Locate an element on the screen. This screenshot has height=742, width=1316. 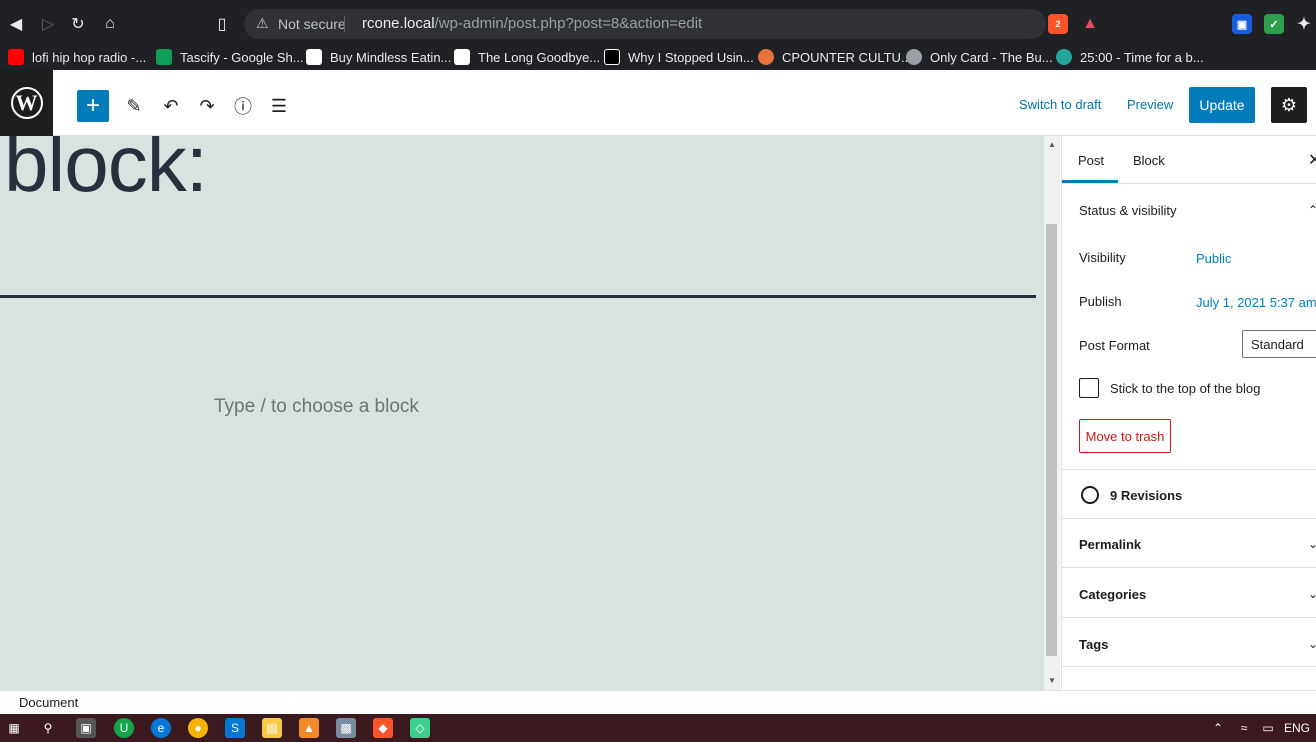
home-icon: ⌂ is located at coordinates (110, 24).